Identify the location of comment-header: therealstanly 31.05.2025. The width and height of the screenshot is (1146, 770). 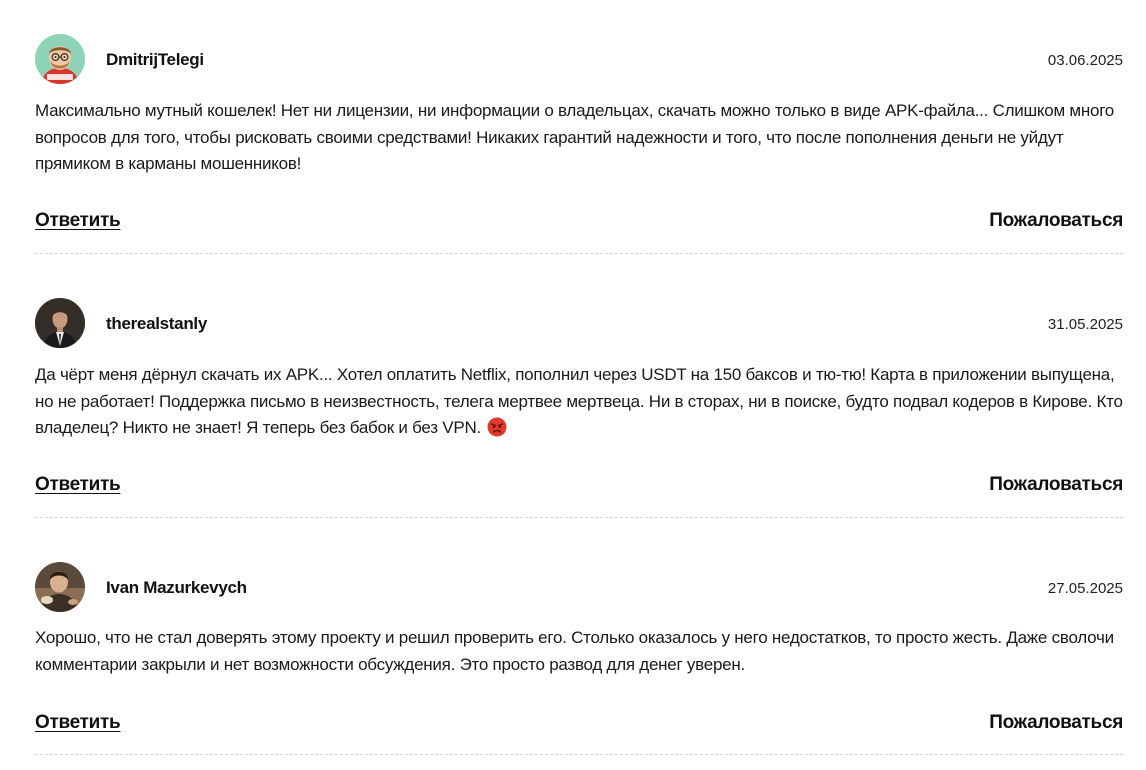
(579, 324).